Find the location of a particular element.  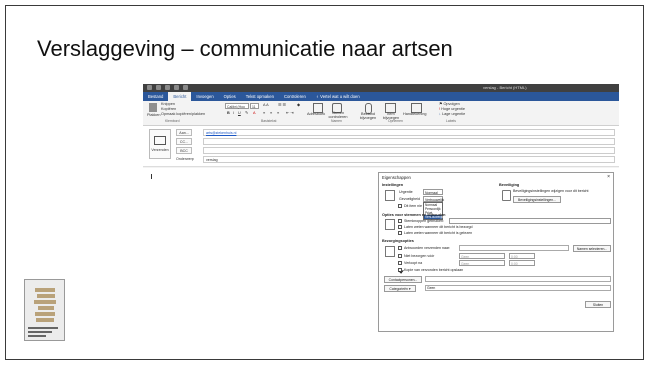

close-dialog-button: Sluiten is located at coordinates (598, 304).